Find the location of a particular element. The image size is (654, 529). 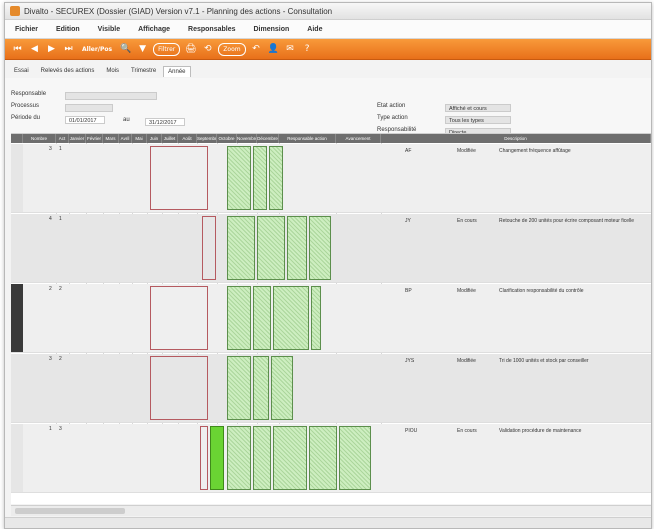

column-header: Décembre is located at coordinates (268, 138).